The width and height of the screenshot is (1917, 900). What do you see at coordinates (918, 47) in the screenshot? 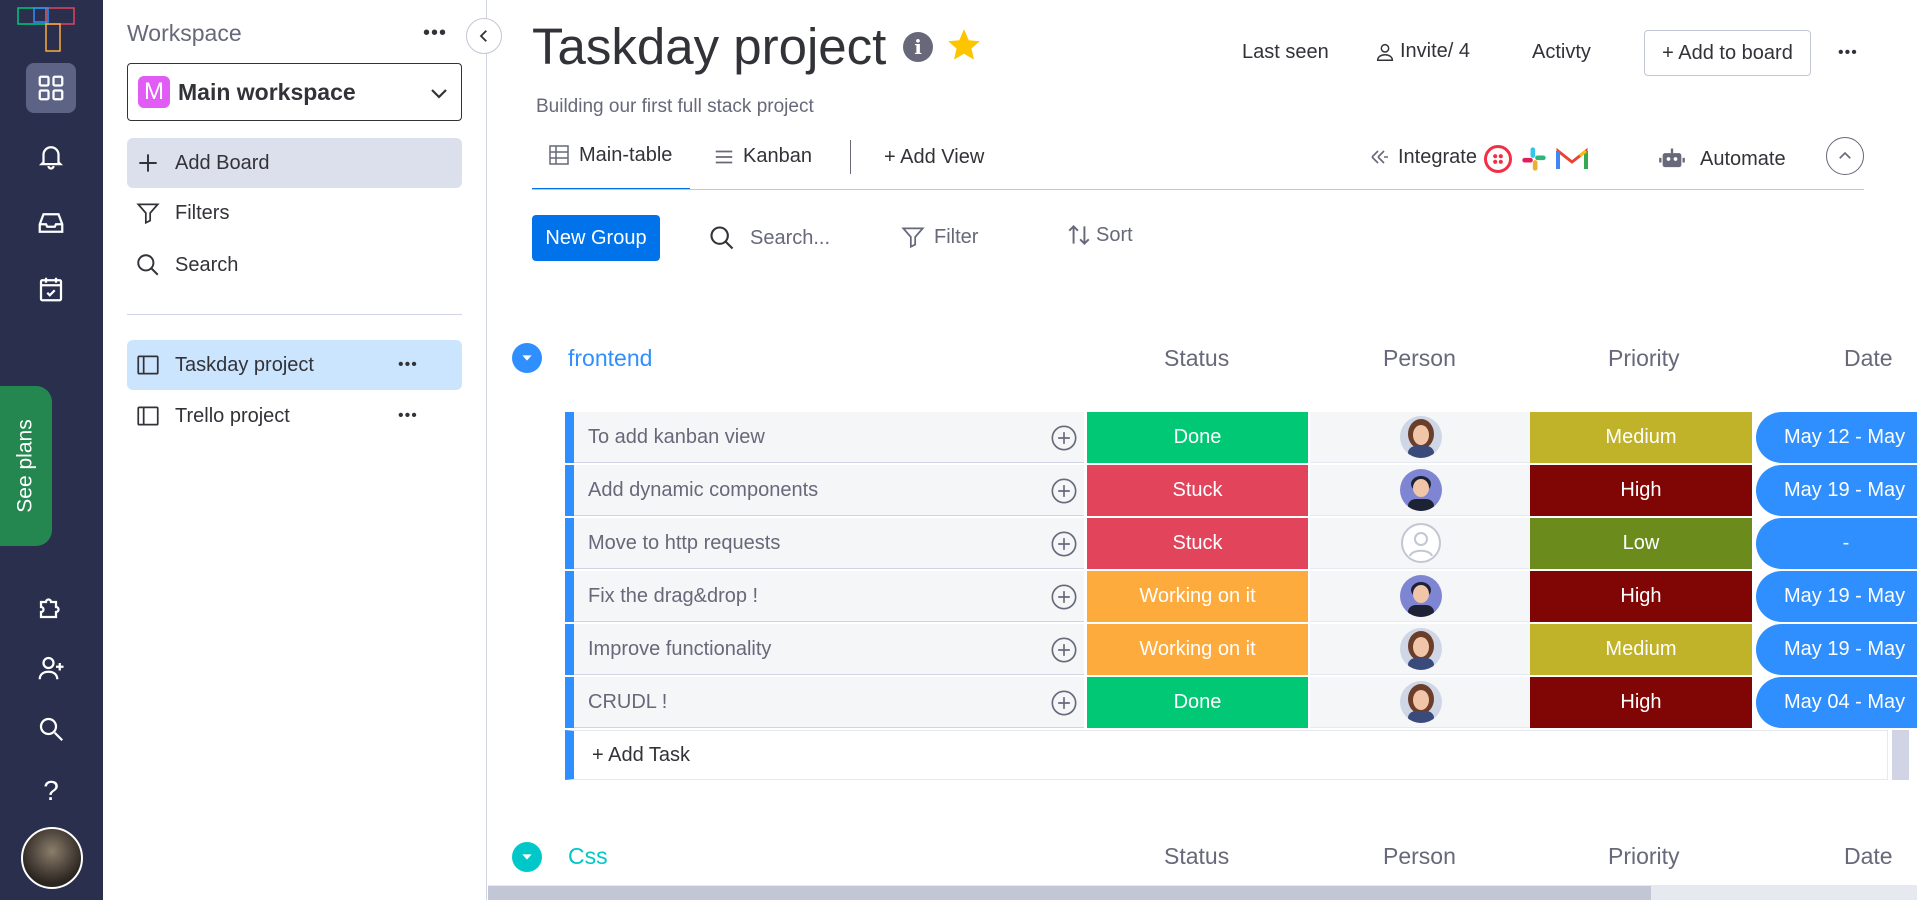
I see `info-icon: i` at bounding box center [918, 47].